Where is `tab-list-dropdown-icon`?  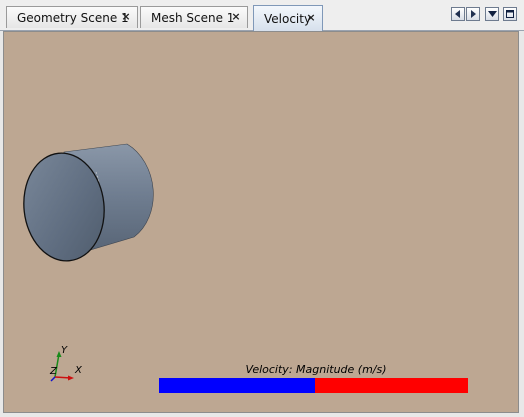
tab-list-dropdown-icon is located at coordinates (492, 14).